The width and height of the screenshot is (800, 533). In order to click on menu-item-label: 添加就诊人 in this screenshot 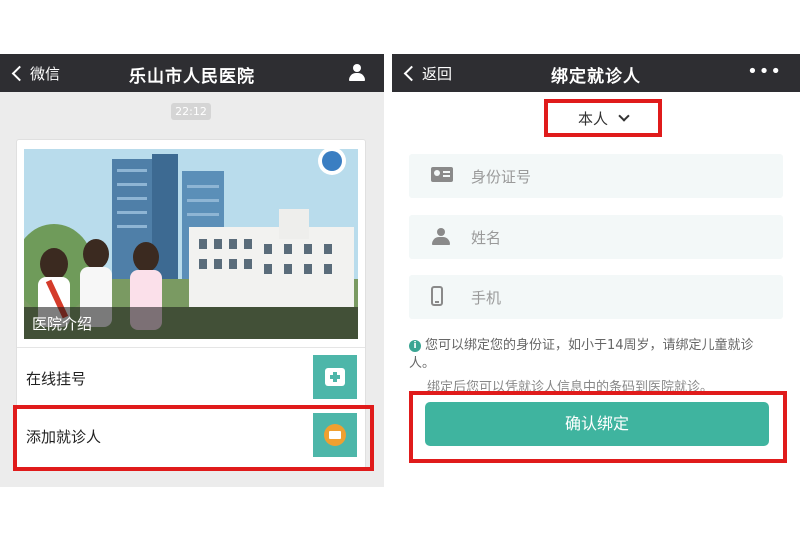, I will do `click(64, 437)`.